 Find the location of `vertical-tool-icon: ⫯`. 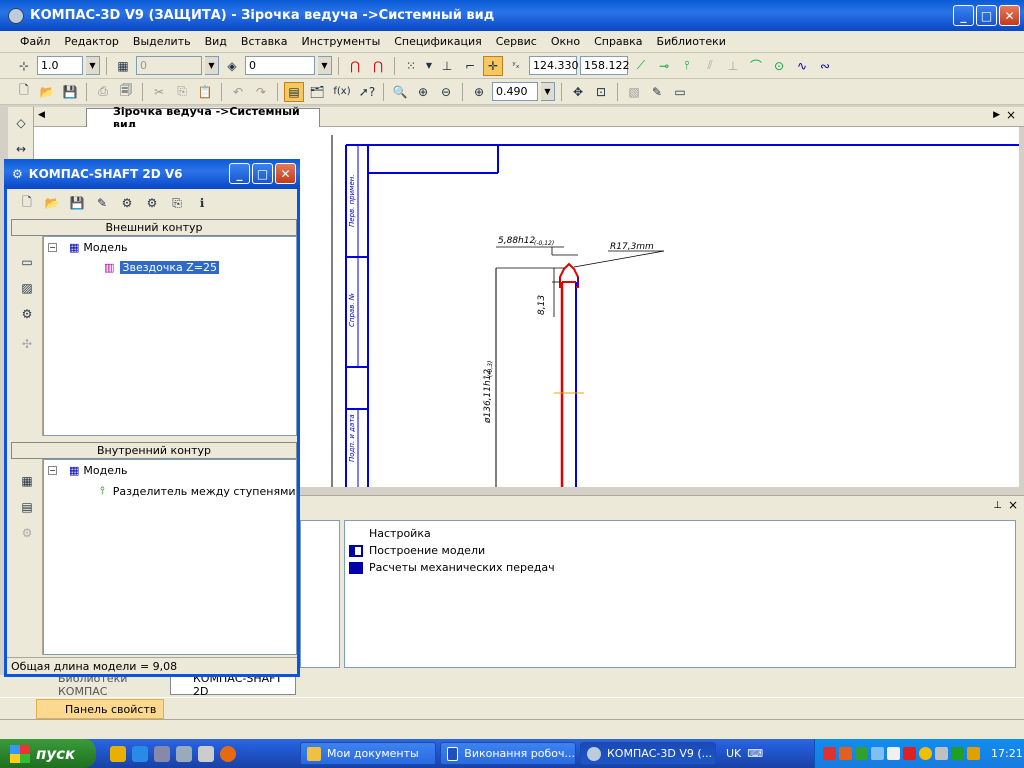

vertical-tool-icon: ⫯ is located at coordinates (687, 66).